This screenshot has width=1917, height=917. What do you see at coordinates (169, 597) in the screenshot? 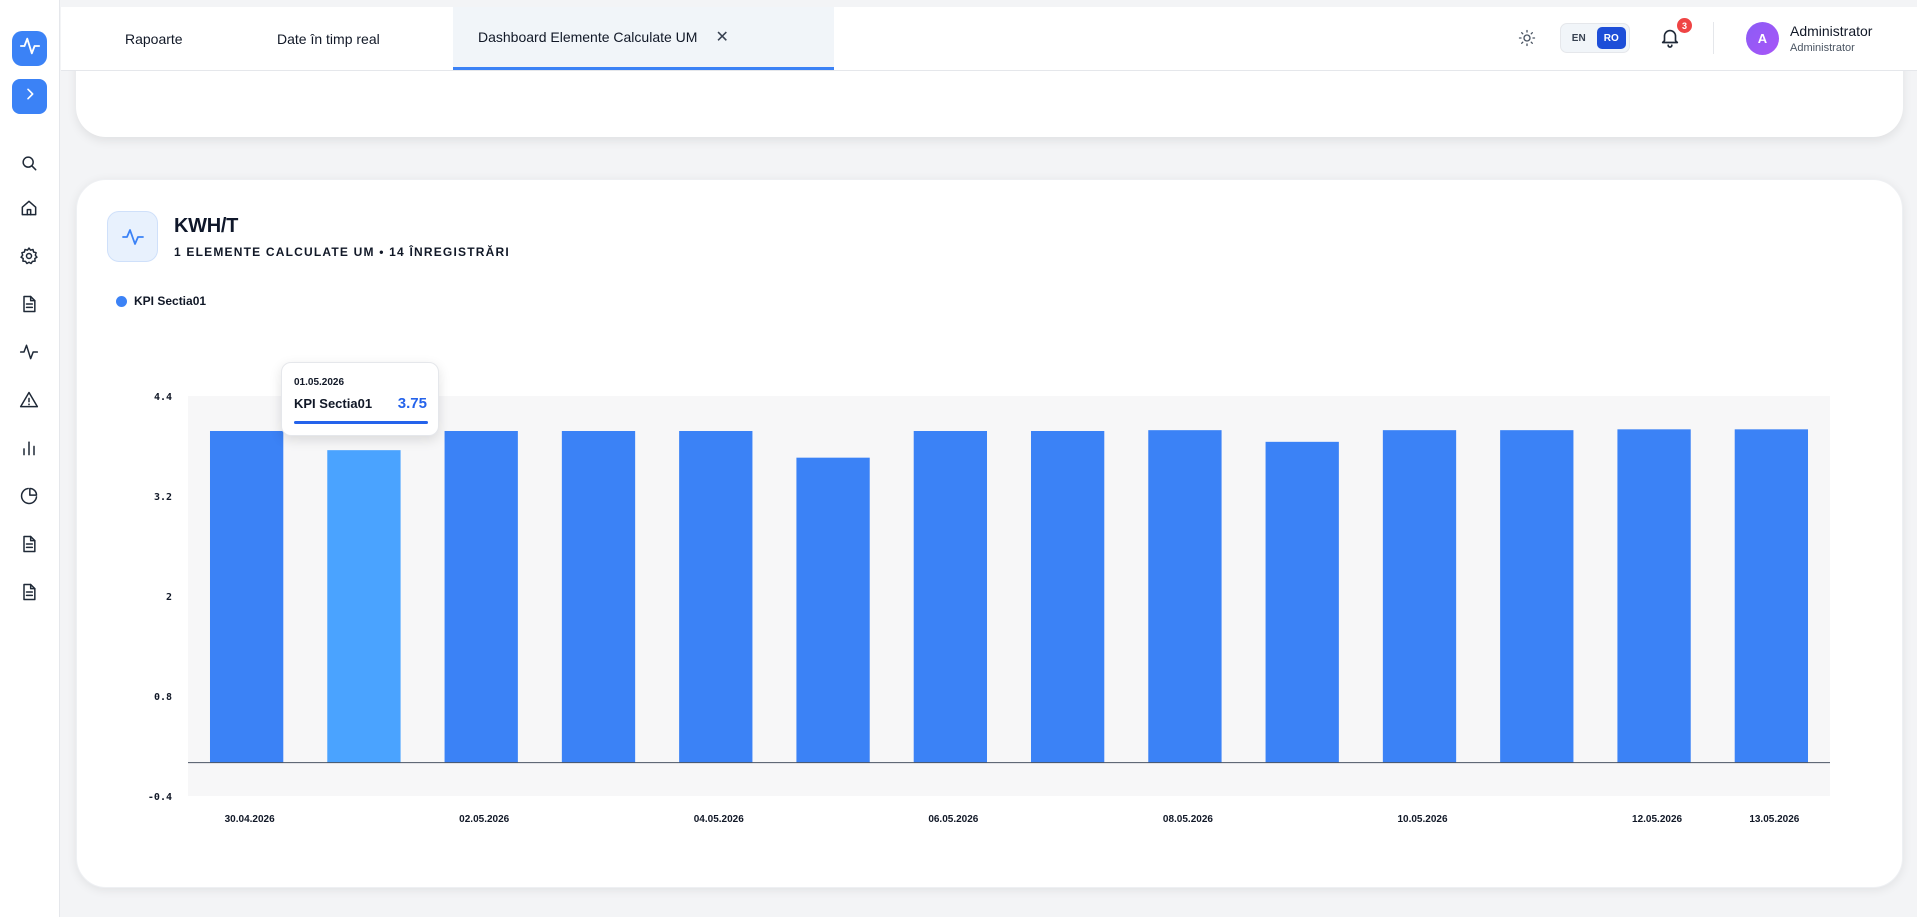
I see `y-tick-label: 2` at bounding box center [169, 597].